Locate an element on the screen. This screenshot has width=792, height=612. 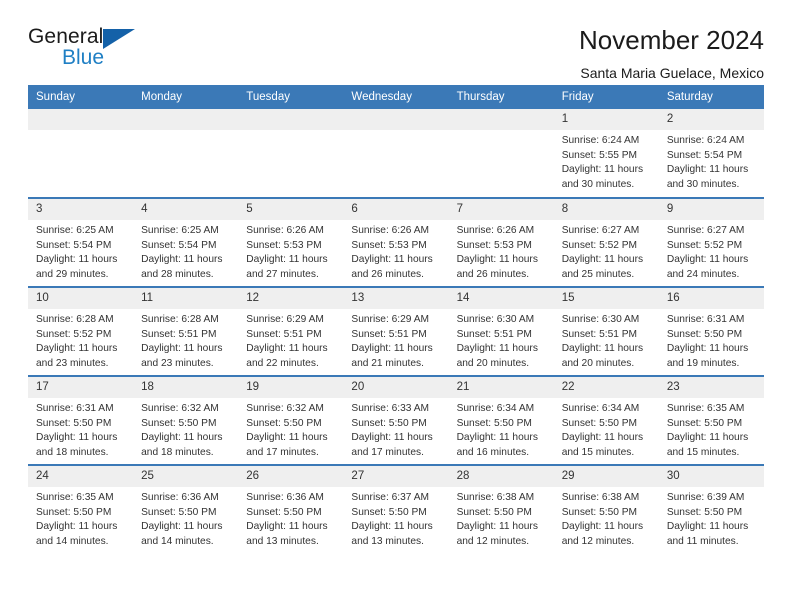
daylight-text: Daylight: 11 hours and 19 minutes. is located at coordinates (707, 356).